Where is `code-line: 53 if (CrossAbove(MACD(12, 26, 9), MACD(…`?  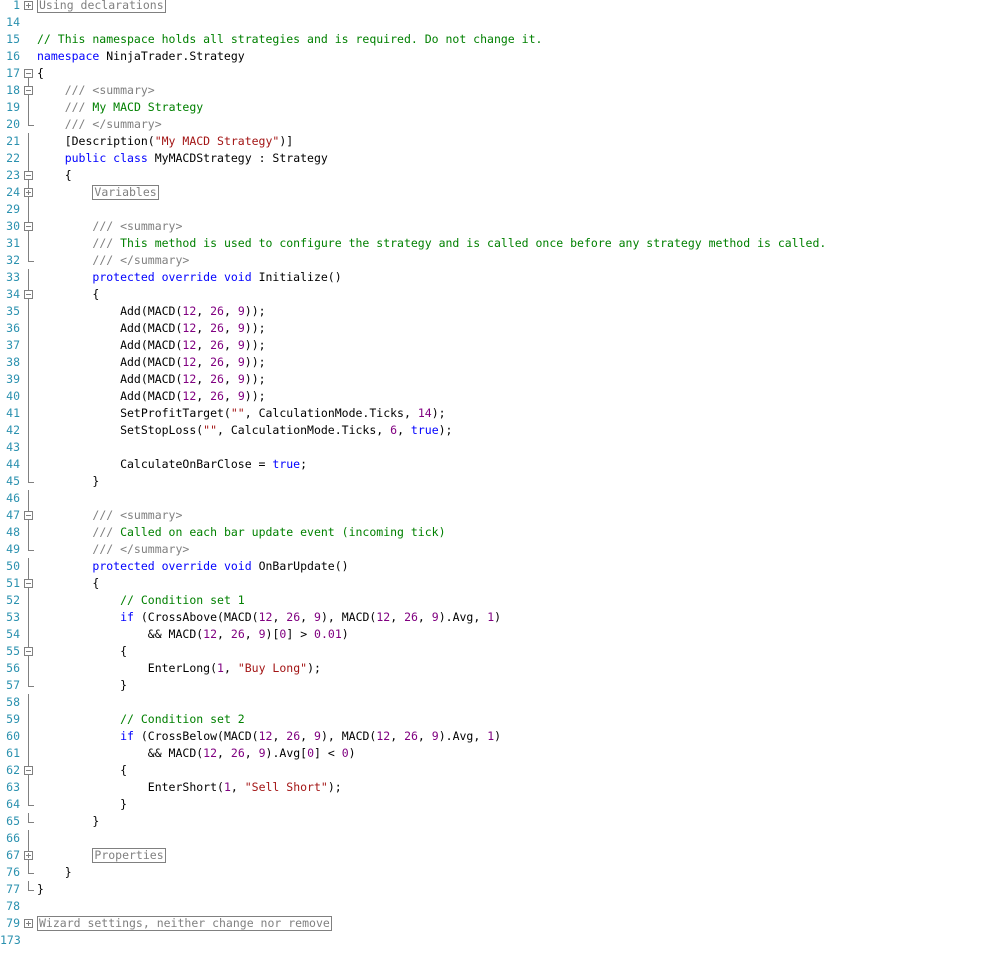
code-line: 53 if (CrossAbove(MACD(12, 26, 9), MACD(… is located at coordinates (493, 617).